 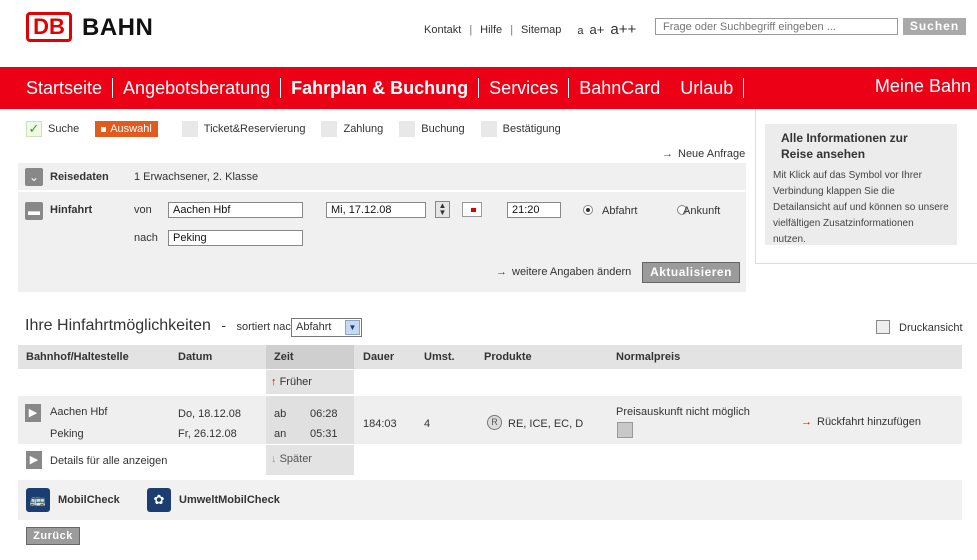 I want to click on an-label: an, so click(x=280, y=434).